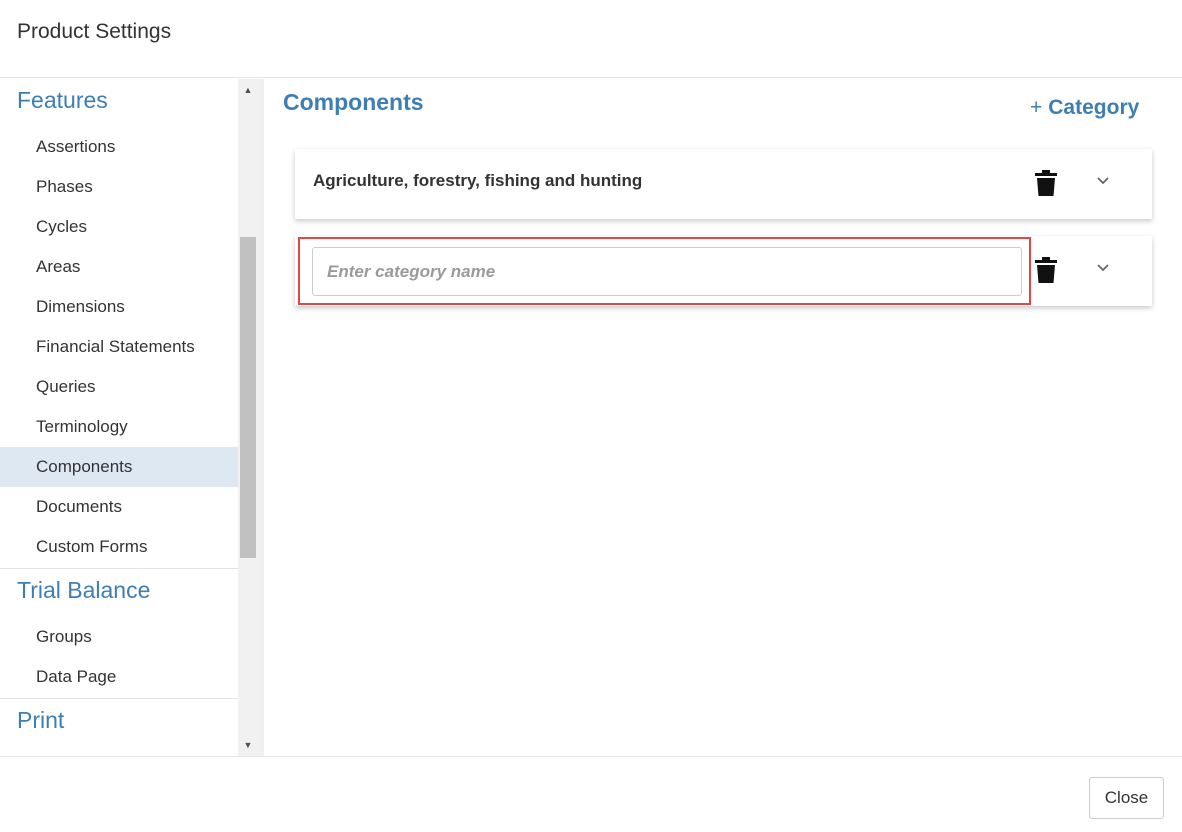 The width and height of the screenshot is (1182, 832). What do you see at coordinates (40, 720) in the screenshot?
I see `section-heading-print: Print` at bounding box center [40, 720].